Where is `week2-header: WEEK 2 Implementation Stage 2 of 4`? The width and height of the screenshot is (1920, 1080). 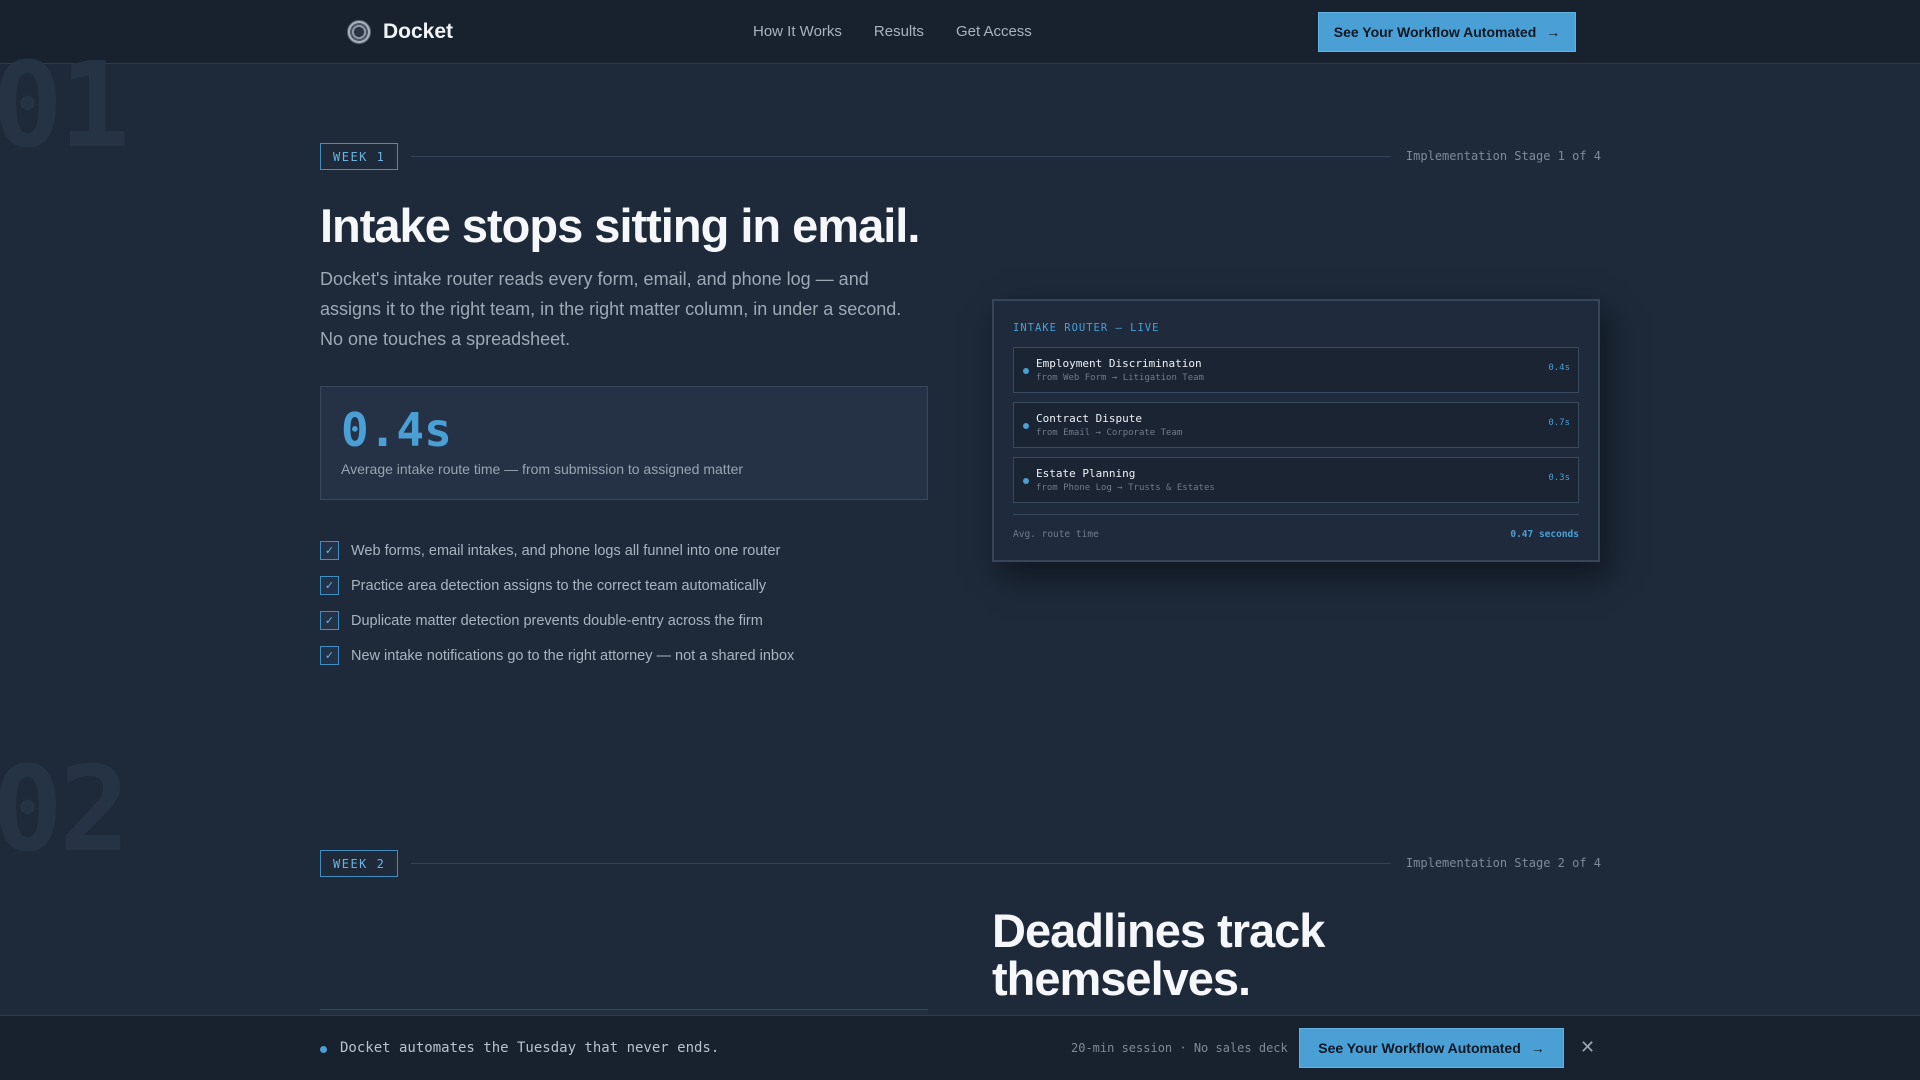
week2-header: WEEK 2 Implementation Stage 2 of 4 is located at coordinates (960, 864).